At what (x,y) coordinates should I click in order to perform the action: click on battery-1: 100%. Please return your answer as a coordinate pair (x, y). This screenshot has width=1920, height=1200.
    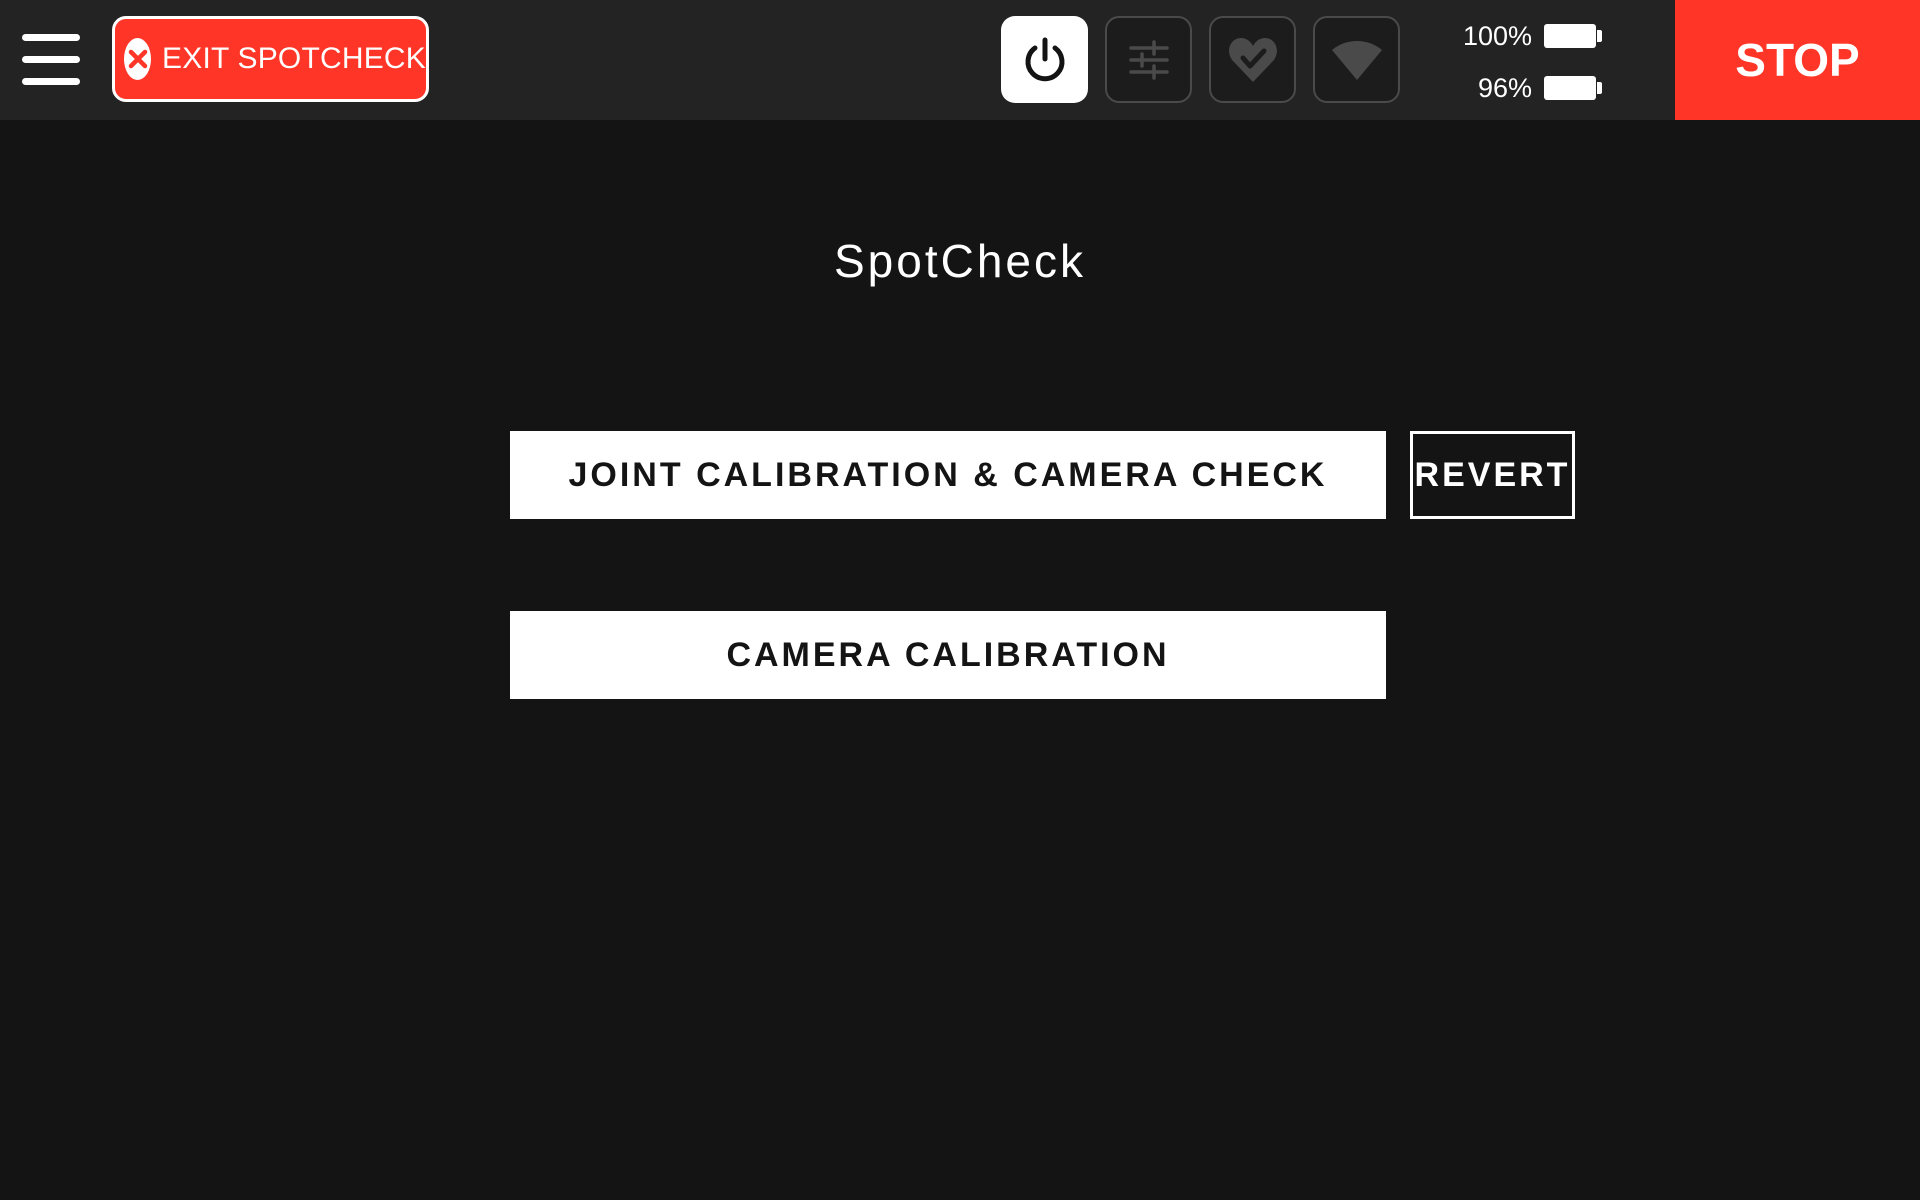
    Looking at the image, I should click on (1522, 36).